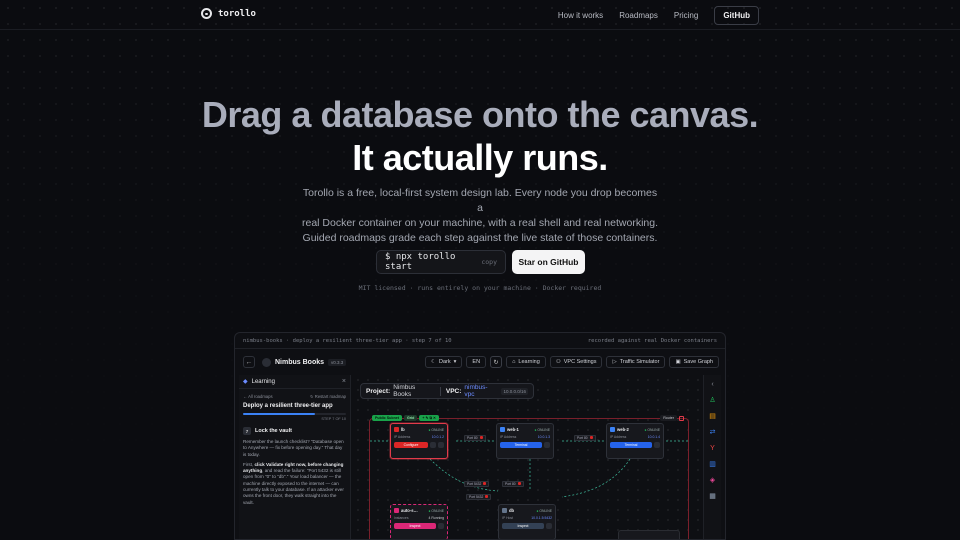  Describe the element at coordinates (344, 381) in the screenshot. I see `close-sidebar-button: ×` at that location.